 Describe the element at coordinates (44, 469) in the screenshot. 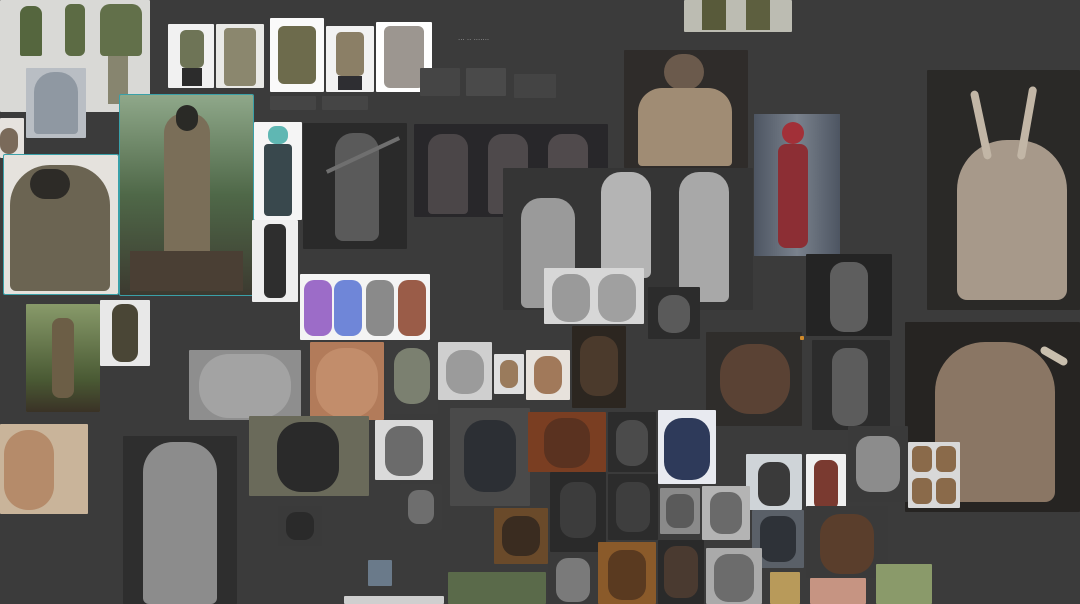

I see `image-boy-portrait` at that location.